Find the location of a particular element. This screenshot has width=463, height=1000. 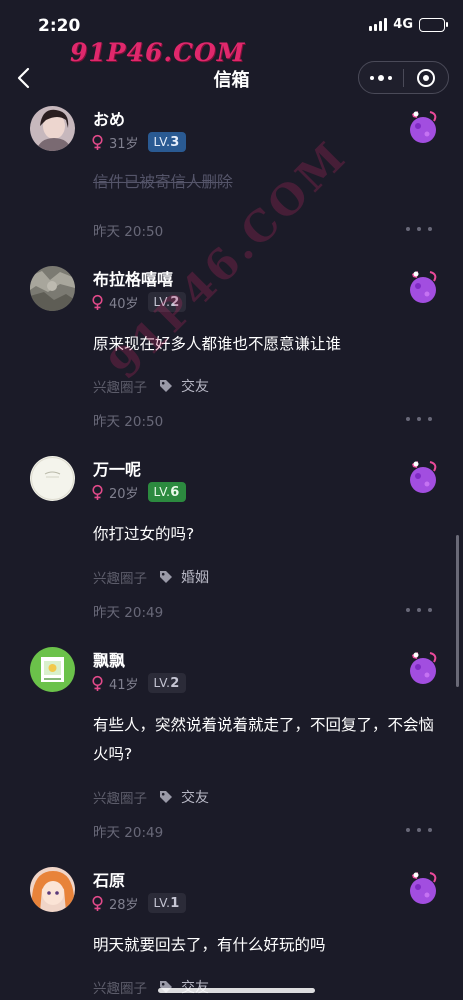

home-indicator is located at coordinates (236, 990).